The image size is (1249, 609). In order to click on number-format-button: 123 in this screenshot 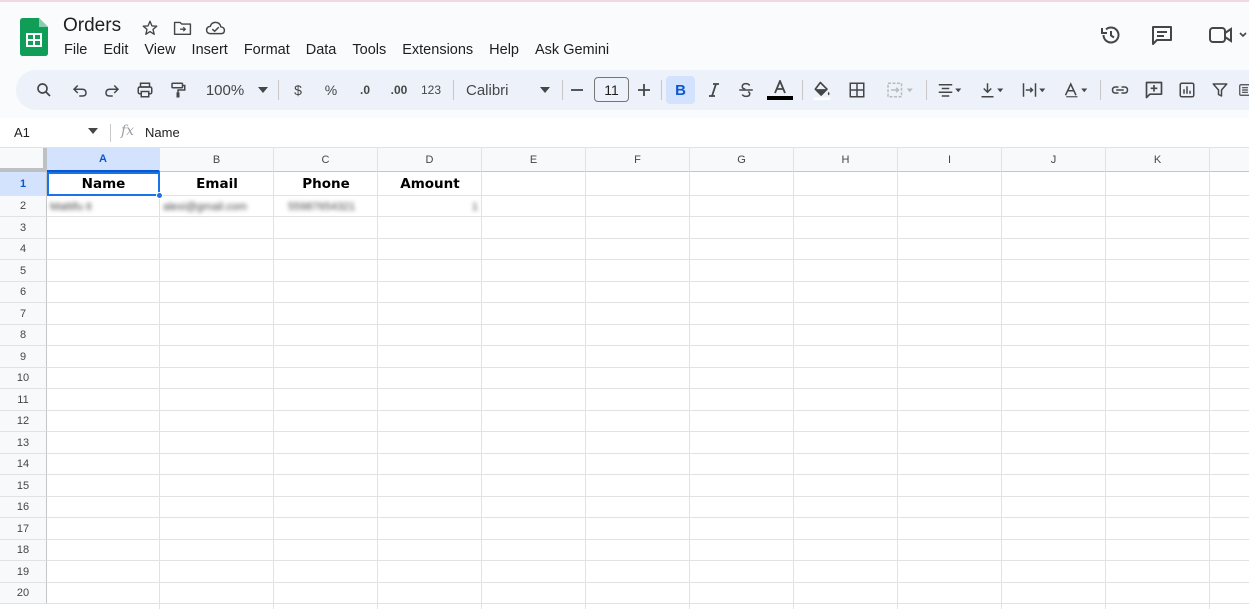, I will do `click(431, 90)`.